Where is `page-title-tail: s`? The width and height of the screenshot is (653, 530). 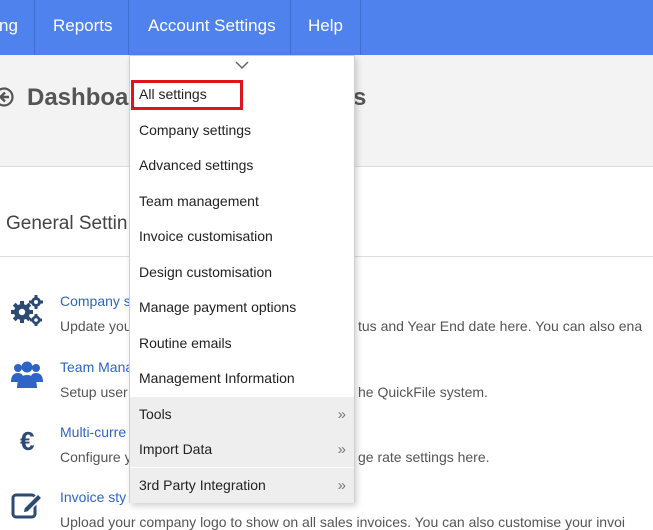
page-title-tail: s is located at coordinates (360, 97).